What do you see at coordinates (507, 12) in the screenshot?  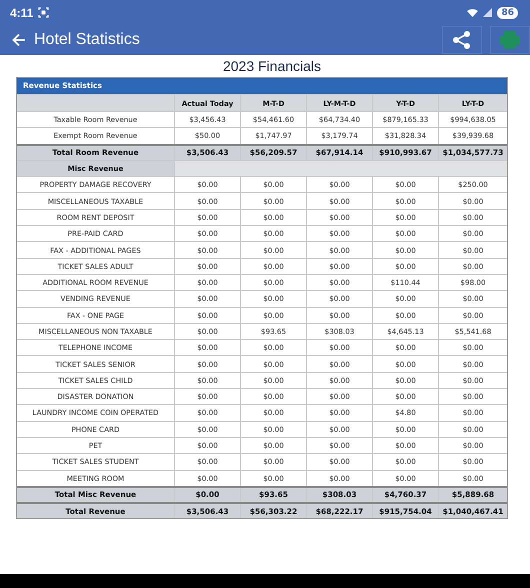 I see `battery-indicator: 86` at bounding box center [507, 12].